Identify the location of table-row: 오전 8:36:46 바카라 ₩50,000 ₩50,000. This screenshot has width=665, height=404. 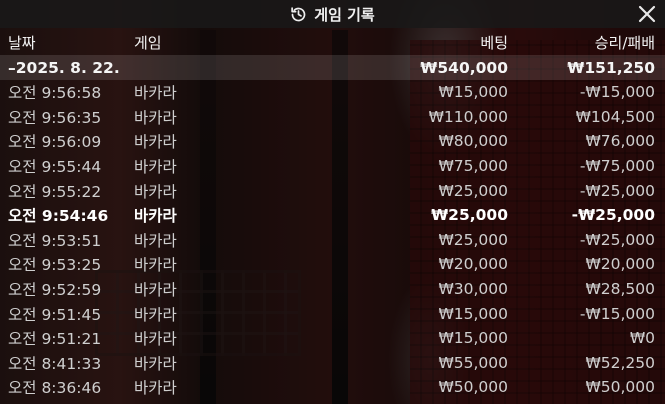
(332, 387).